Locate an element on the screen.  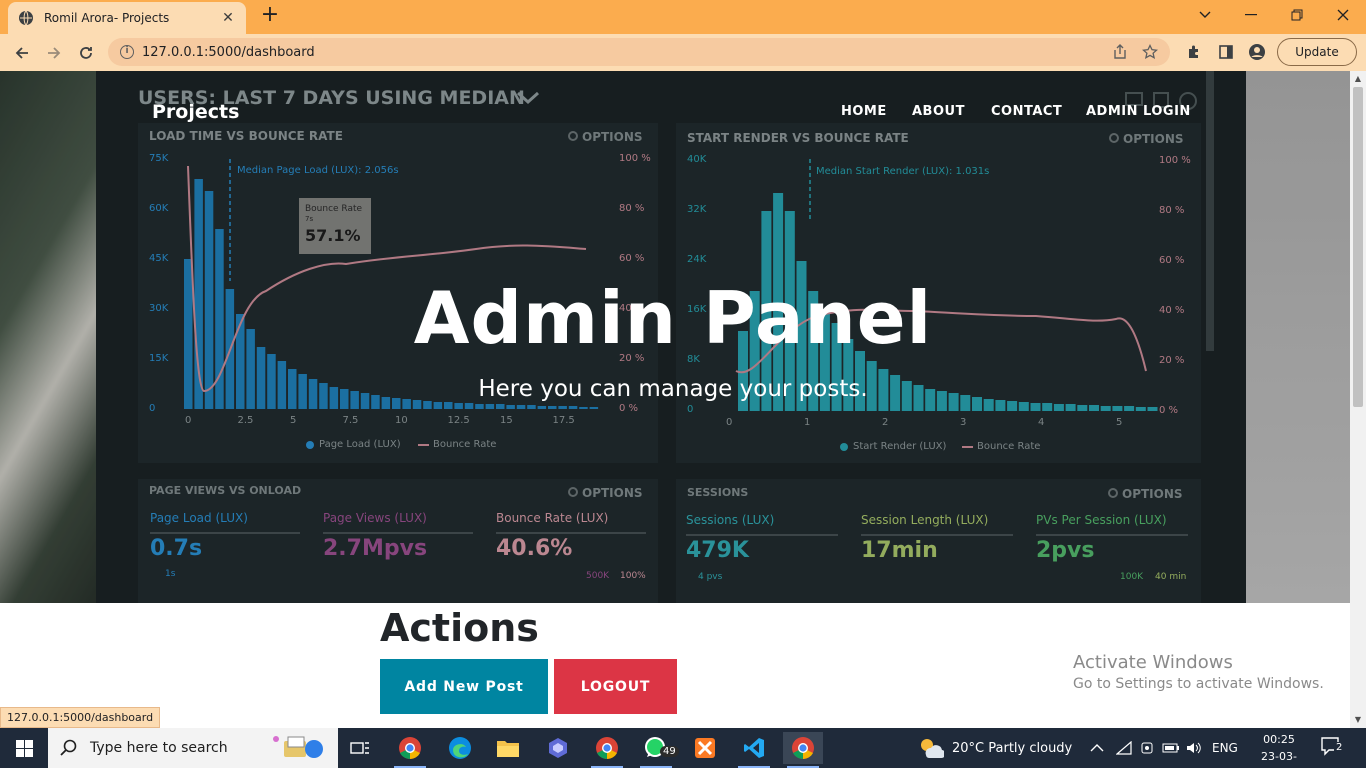
clock: 00:25 23-03-2023 is located at coordinates (1279, 749).